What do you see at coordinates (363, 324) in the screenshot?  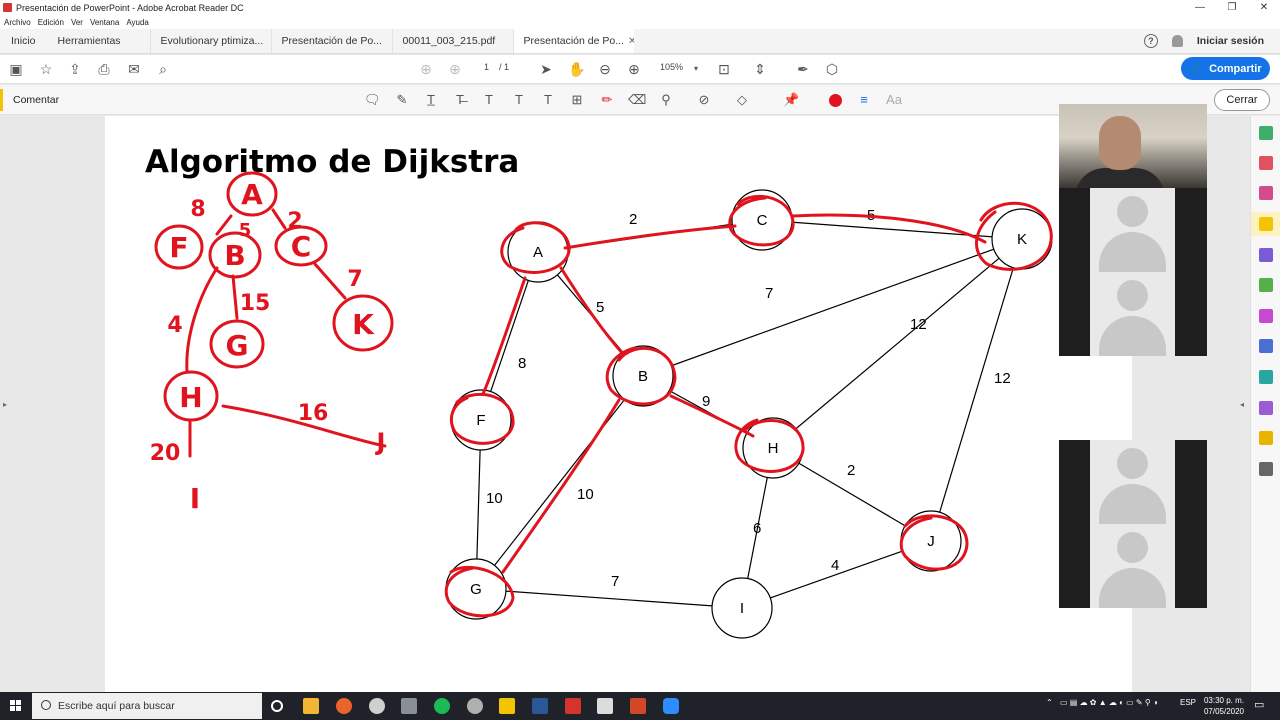 I see `hand-node-k: K` at bounding box center [363, 324].